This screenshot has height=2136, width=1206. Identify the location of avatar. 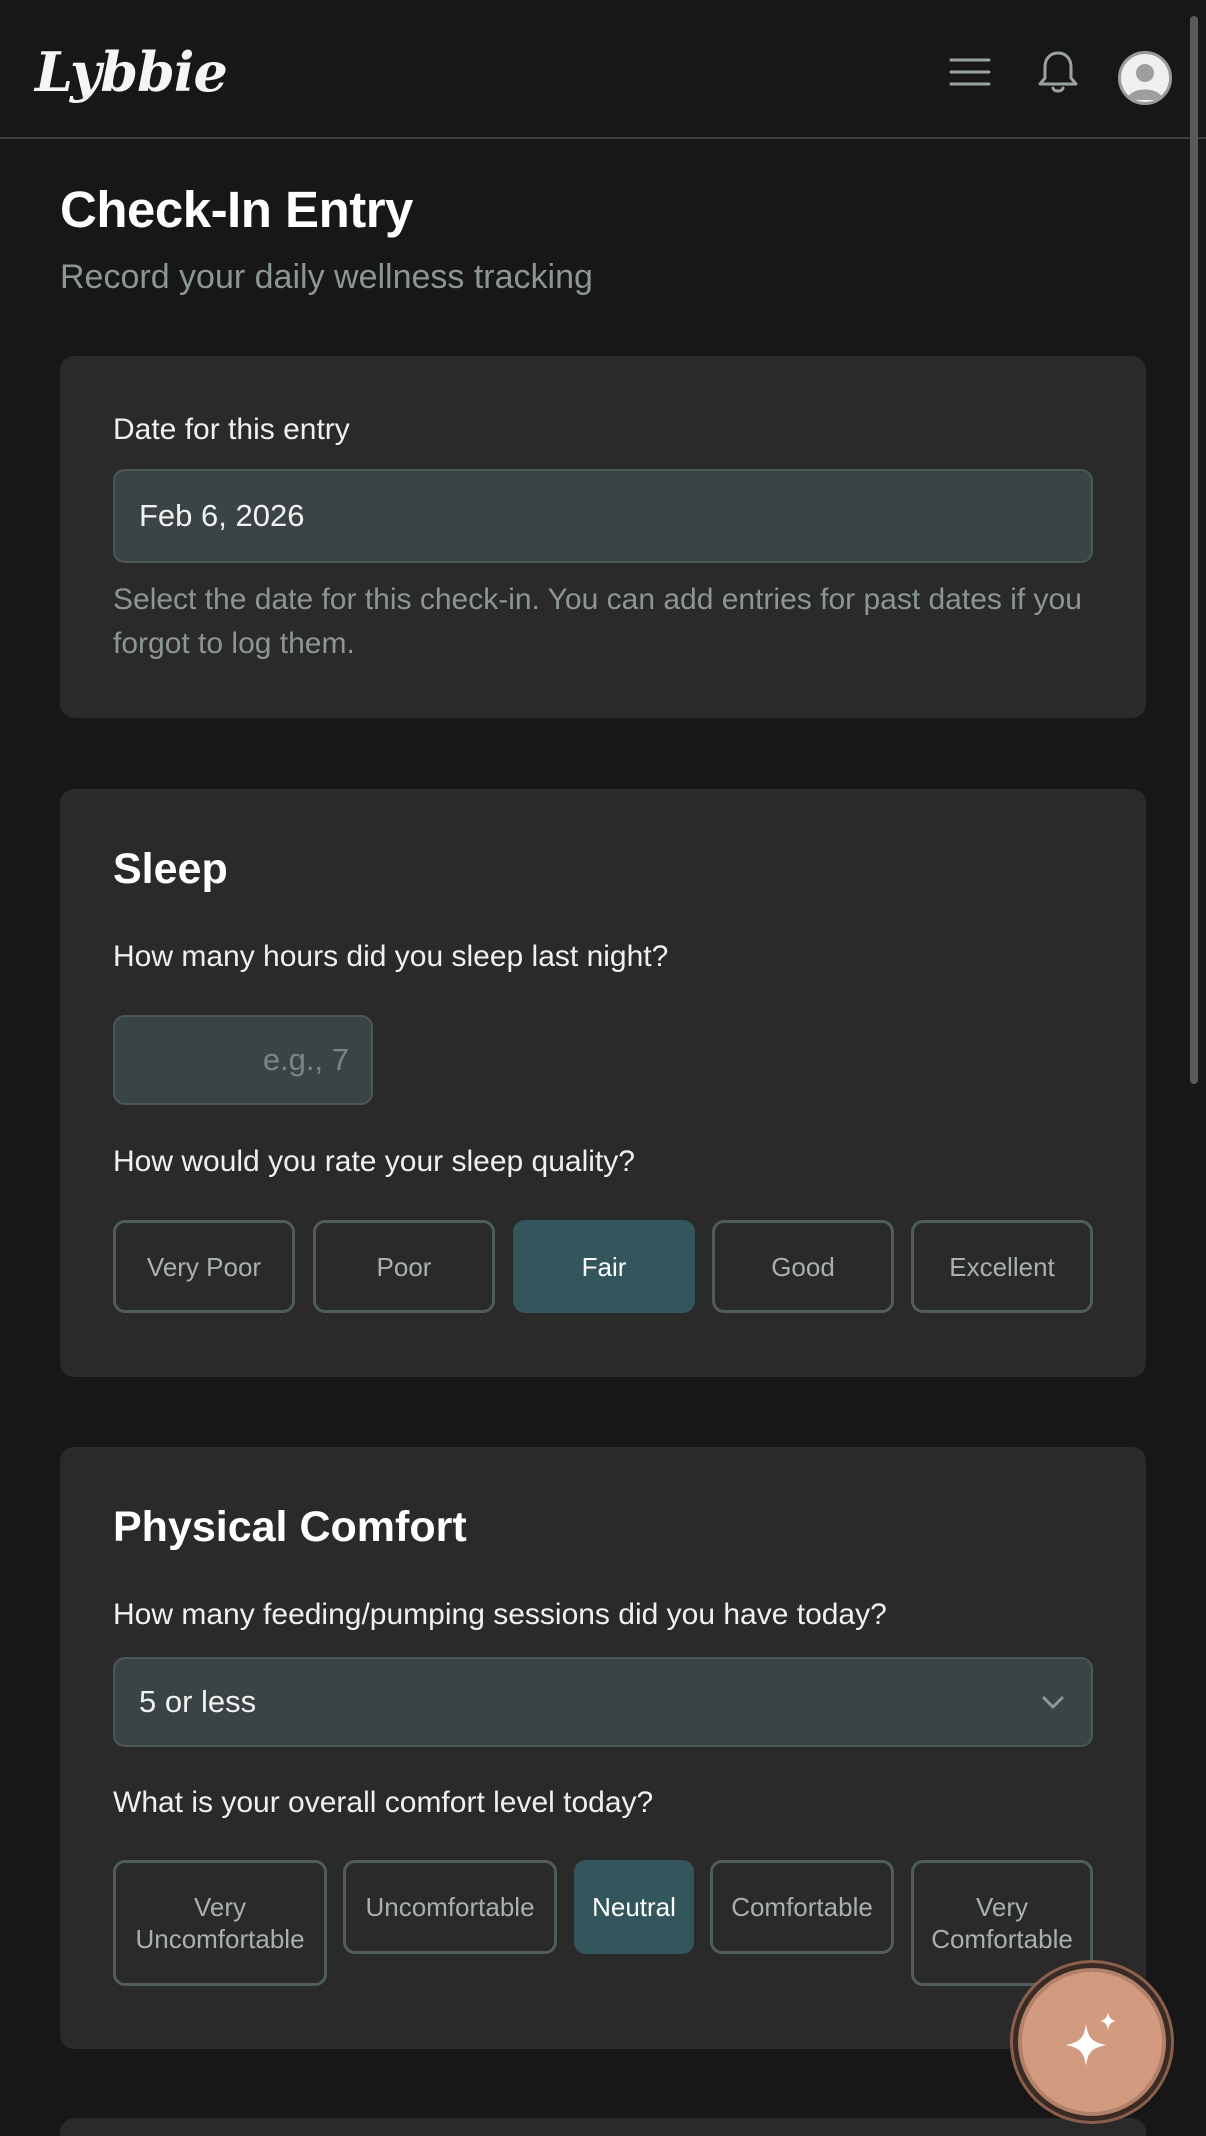
(1145, 78).